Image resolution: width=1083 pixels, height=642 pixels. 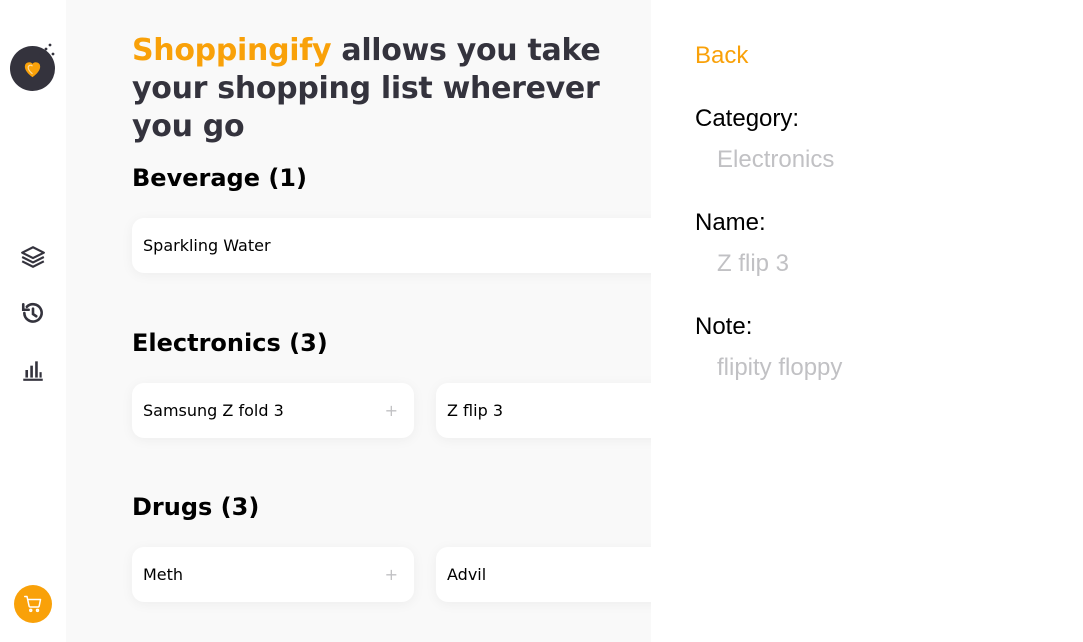 I want to click on back-link: Back, so click(x=721, y=56).